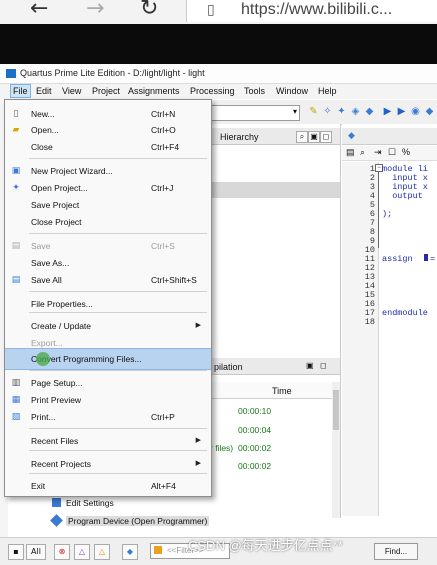 The image size is (437, 565). I want to click on find-icon: ⌕, so click(362, 152).